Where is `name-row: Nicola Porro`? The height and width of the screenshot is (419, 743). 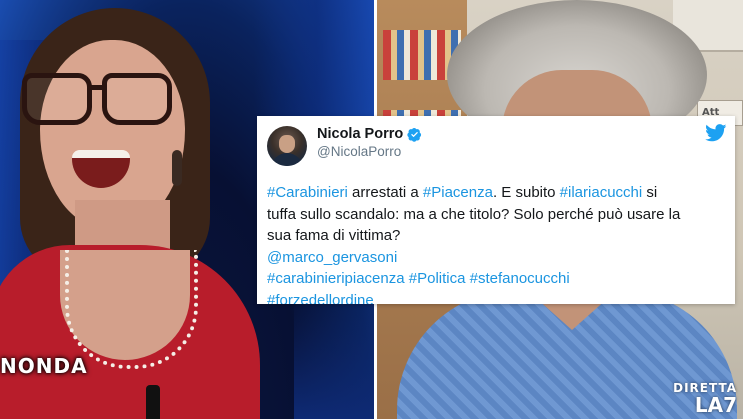
name-row: Nicola Porro is located at coordinates (369, 134).